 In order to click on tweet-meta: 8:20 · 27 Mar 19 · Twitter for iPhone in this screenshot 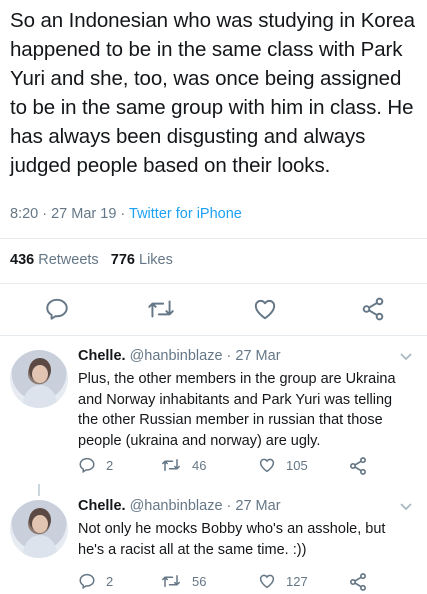, I will do `click(126, 214)`.